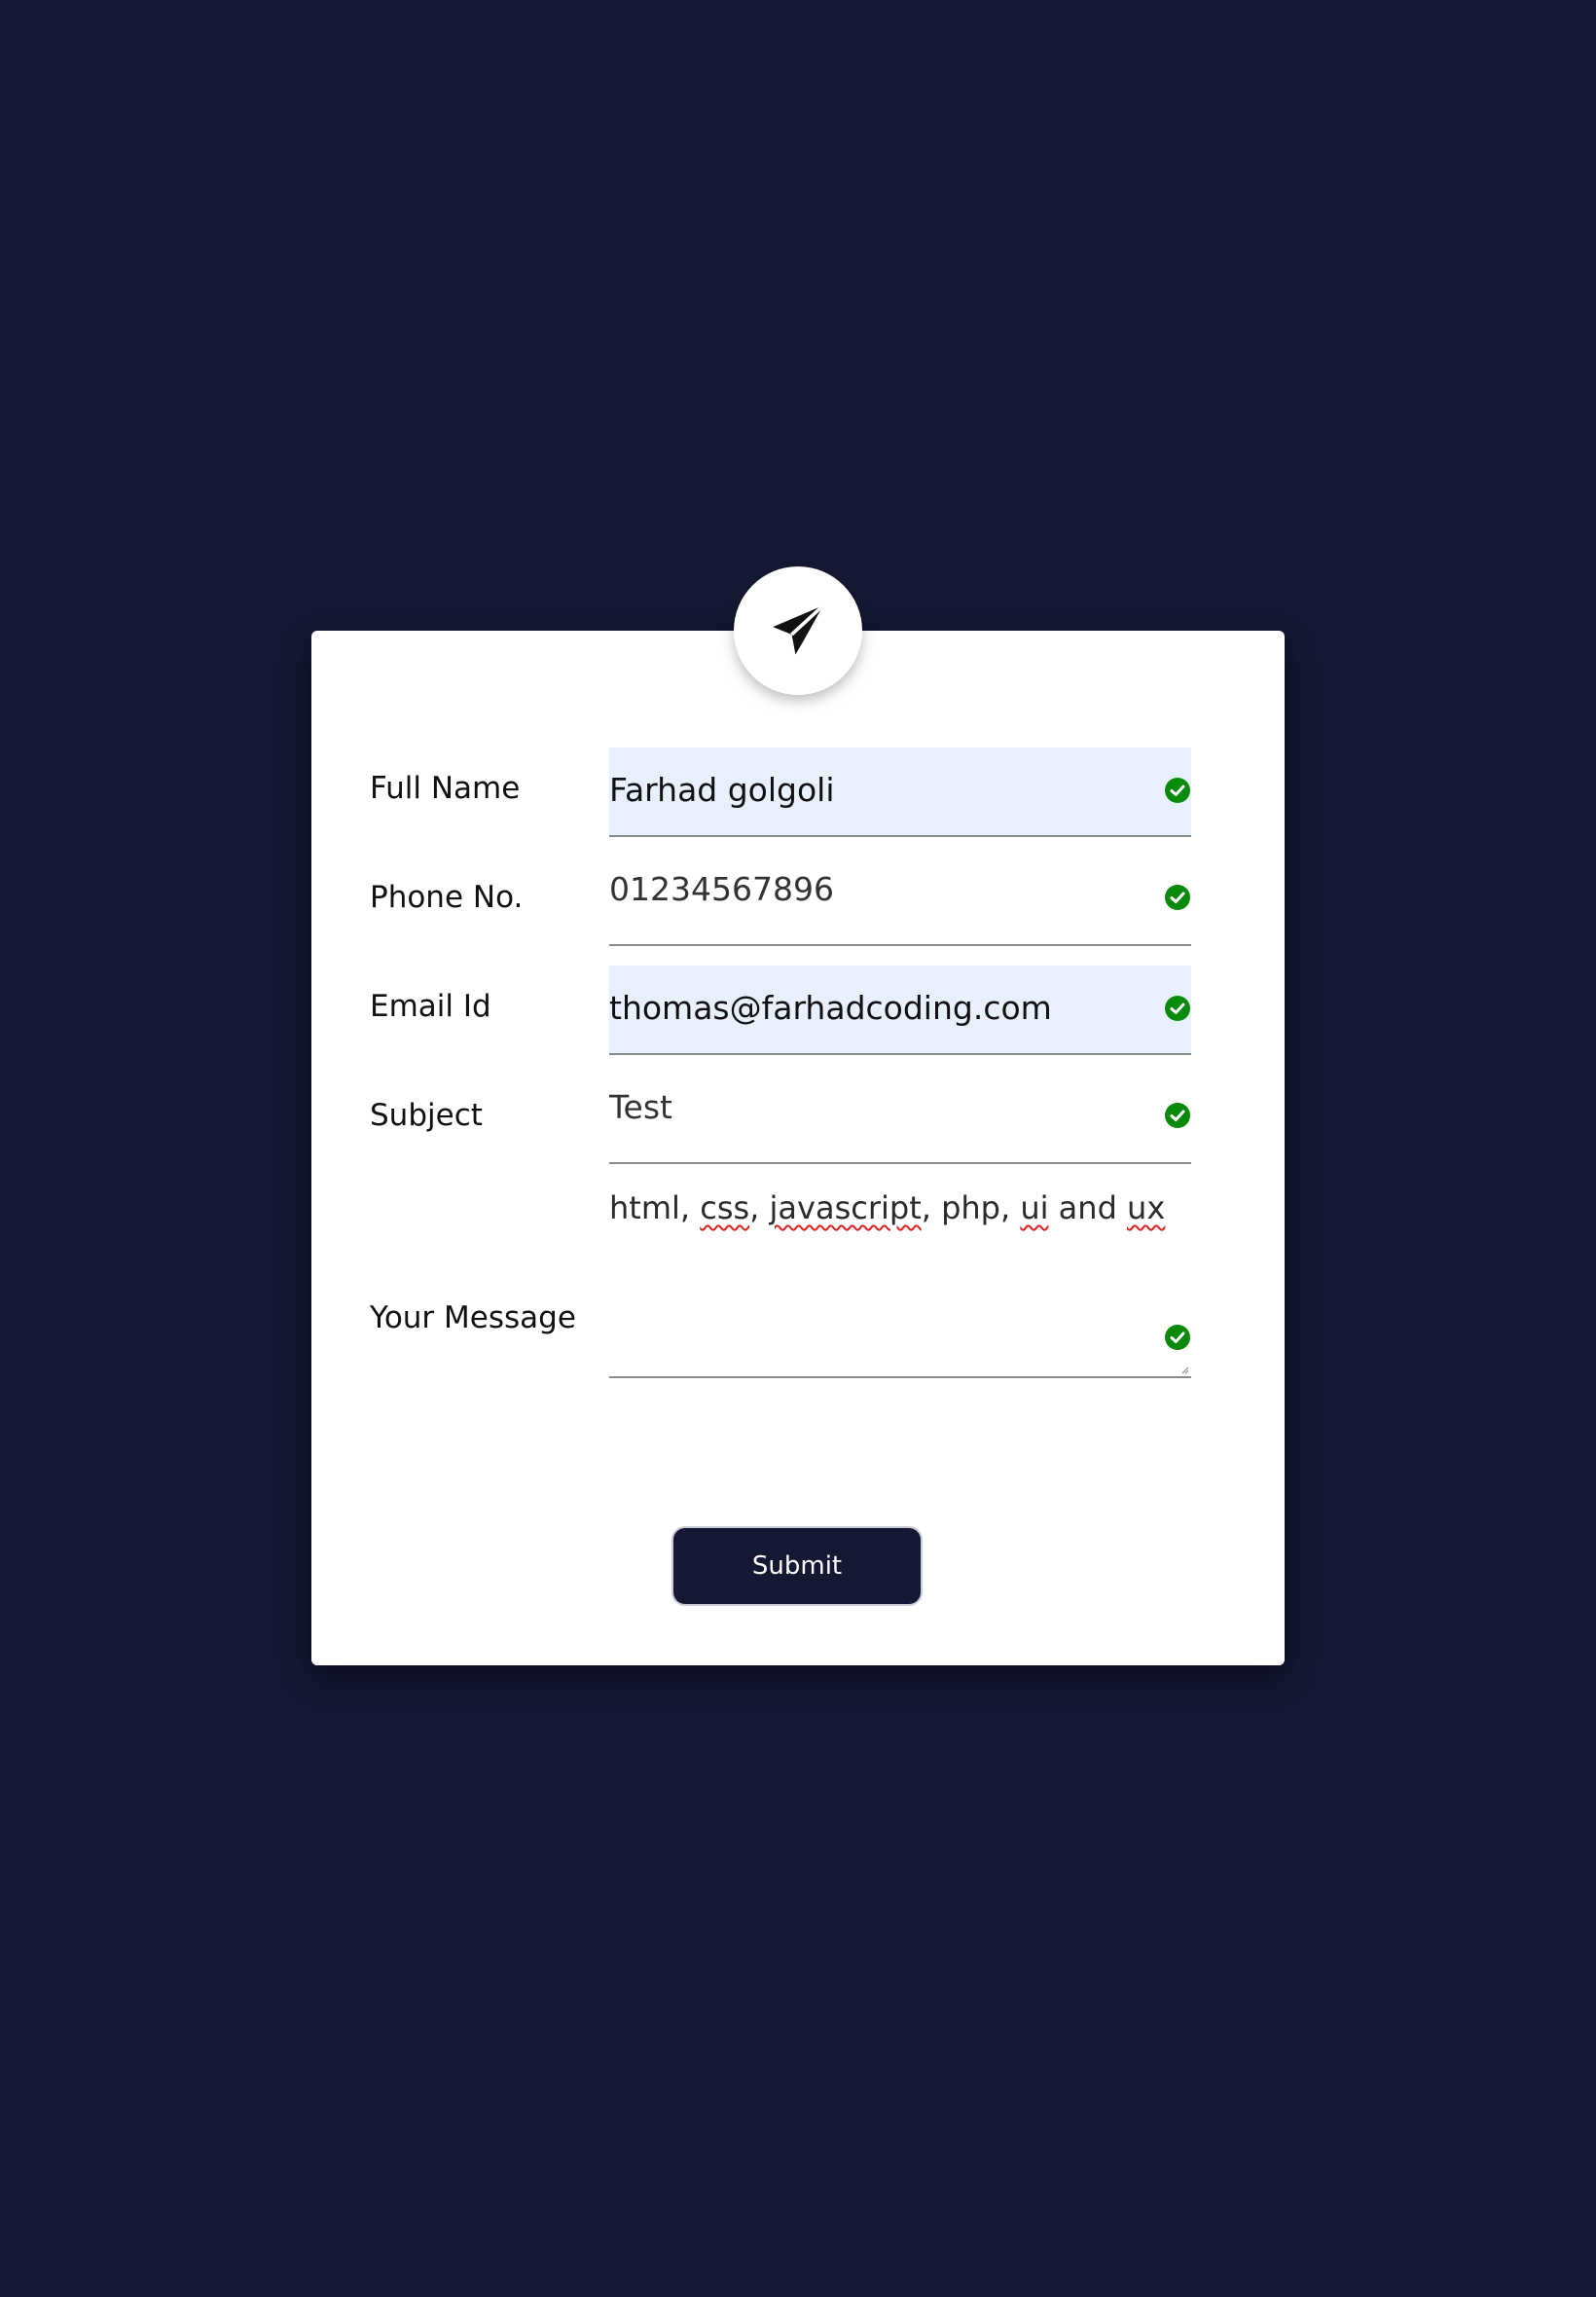 This screenshot has height=2297, width=1596. I want to click on full-name-row: Full Name Farhad golgoli, so click(798, 792).